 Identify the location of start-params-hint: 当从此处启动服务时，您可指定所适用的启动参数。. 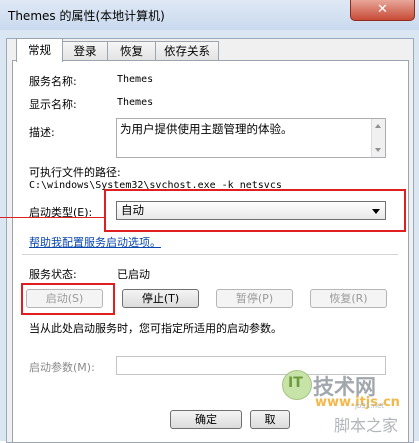
(155, 328).